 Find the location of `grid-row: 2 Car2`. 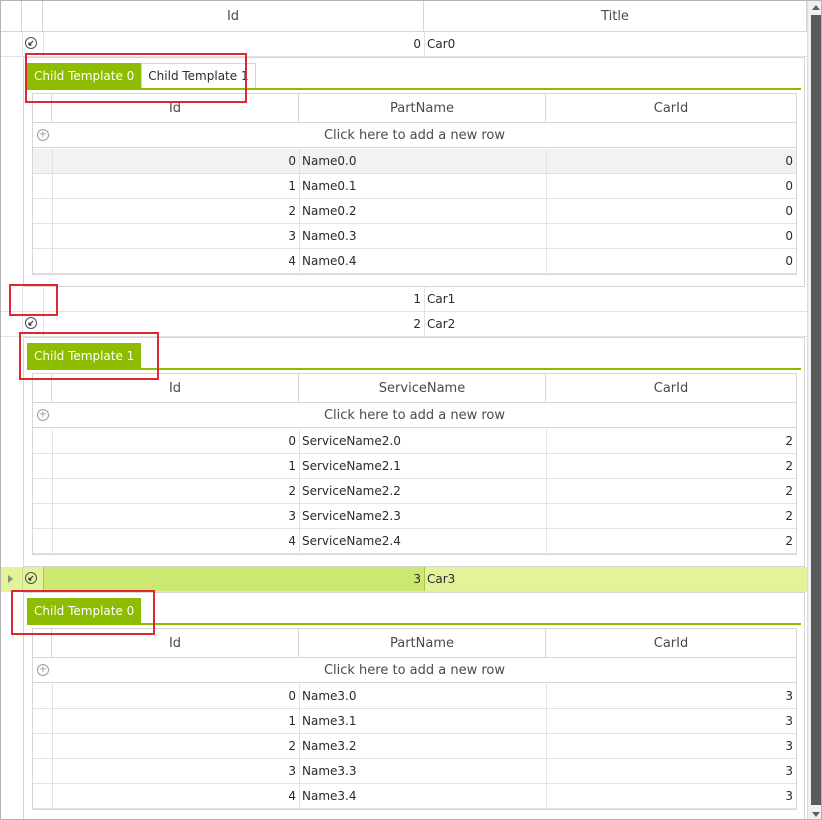

grid-row: 2 Car2 is located at coordinates (404, 324).